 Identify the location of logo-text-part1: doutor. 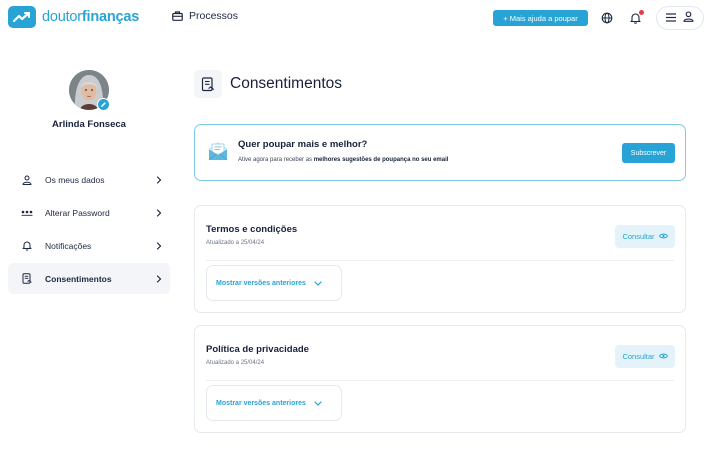
(62, 17).